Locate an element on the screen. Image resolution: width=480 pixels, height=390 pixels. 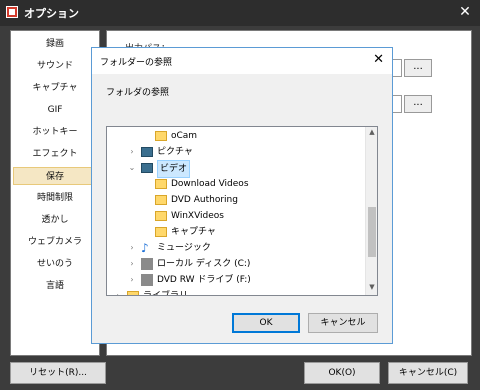
tree-item: ⌄ ビデオ is located at coordinates (236, 169).